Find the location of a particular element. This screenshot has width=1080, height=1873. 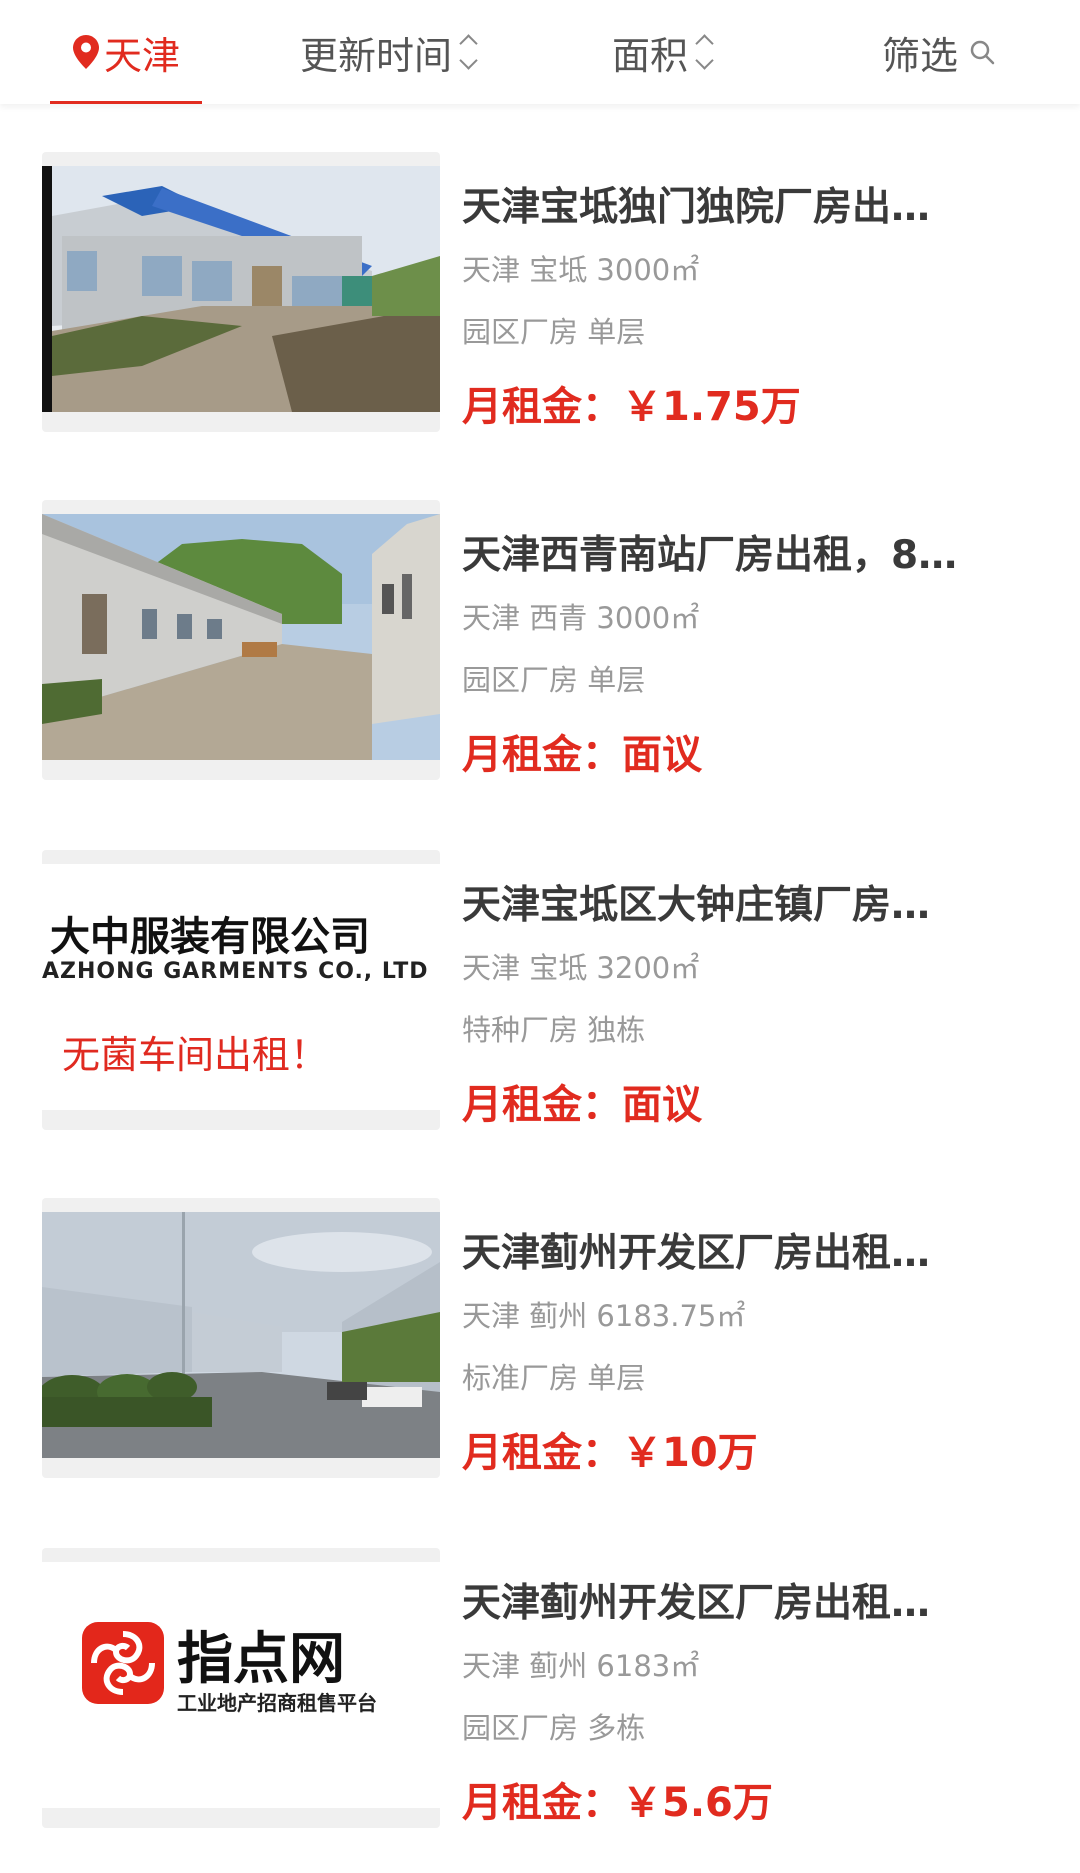

sort-update-time-label: 更新时间 is located at coordinates (376, 55).